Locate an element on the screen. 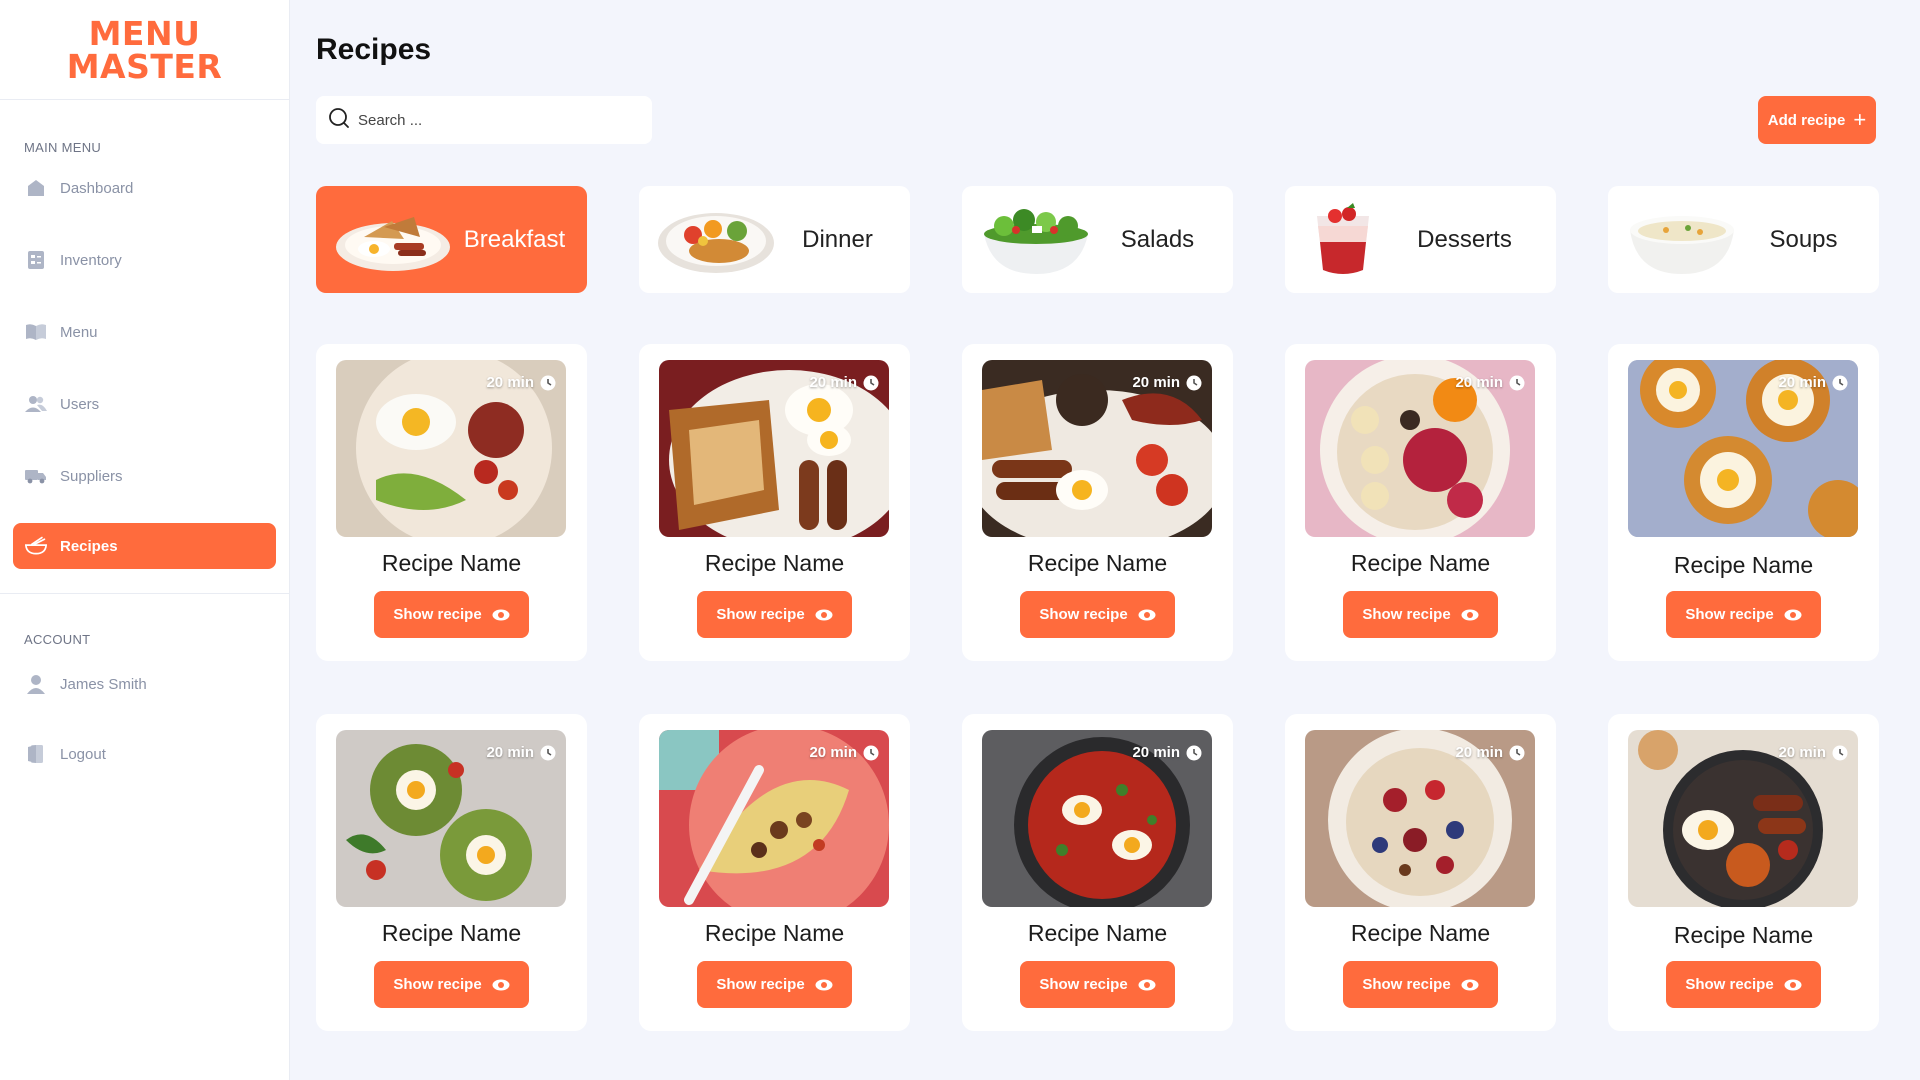 This screenshot has height=1080, width=1920. add-recipe-label: Add recipe is located at coordinates (1806, 120).